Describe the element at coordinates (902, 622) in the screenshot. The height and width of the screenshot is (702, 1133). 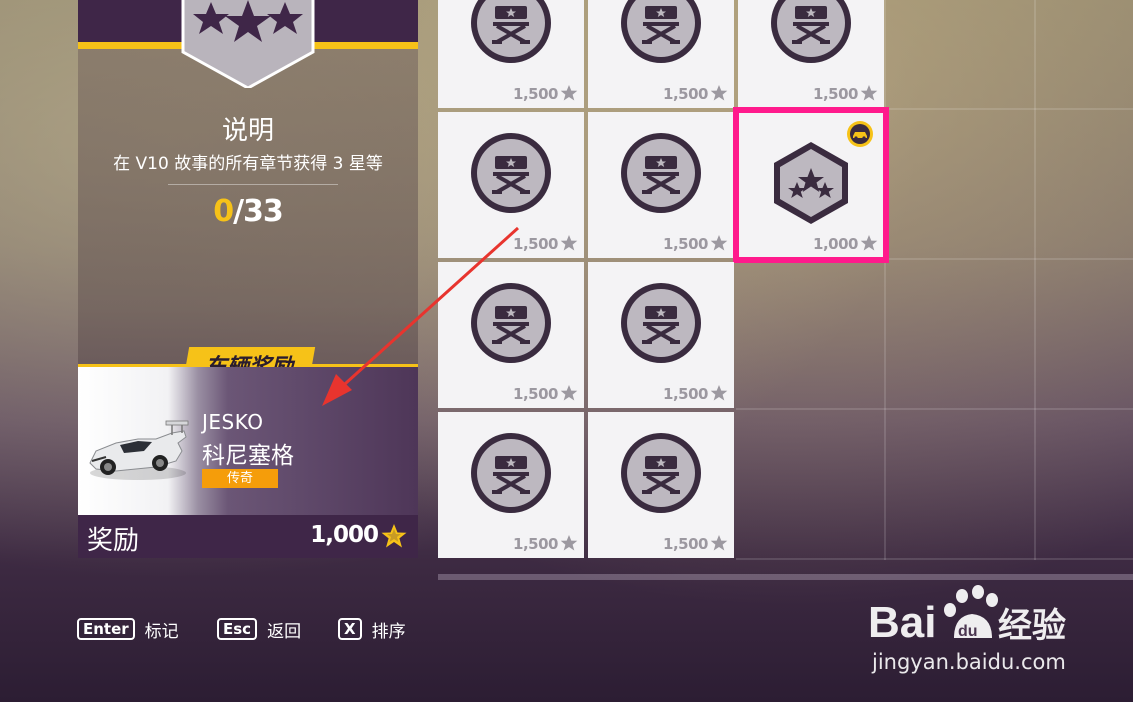
I see `svg-text: Bai` at that location.